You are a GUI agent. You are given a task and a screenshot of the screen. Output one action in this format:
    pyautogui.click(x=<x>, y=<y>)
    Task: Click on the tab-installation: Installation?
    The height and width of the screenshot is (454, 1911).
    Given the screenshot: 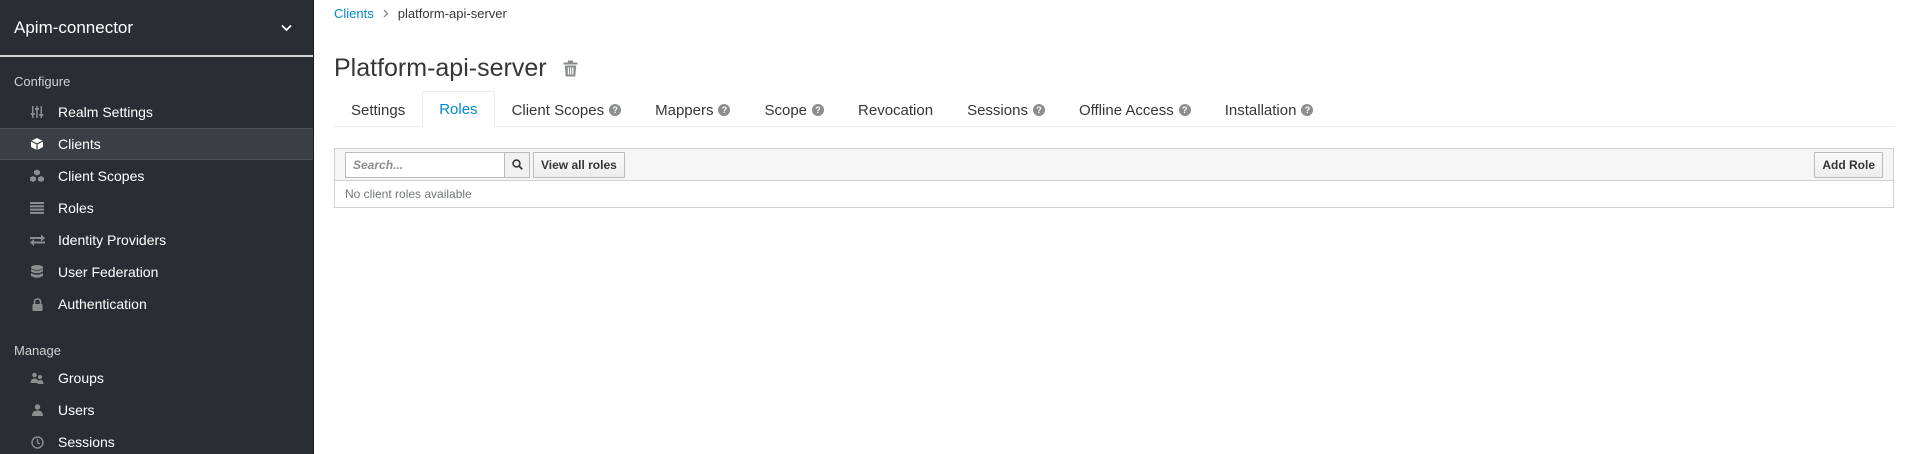 What is the action you would take?
    pyautogui.click(x=1269, y=109)
    